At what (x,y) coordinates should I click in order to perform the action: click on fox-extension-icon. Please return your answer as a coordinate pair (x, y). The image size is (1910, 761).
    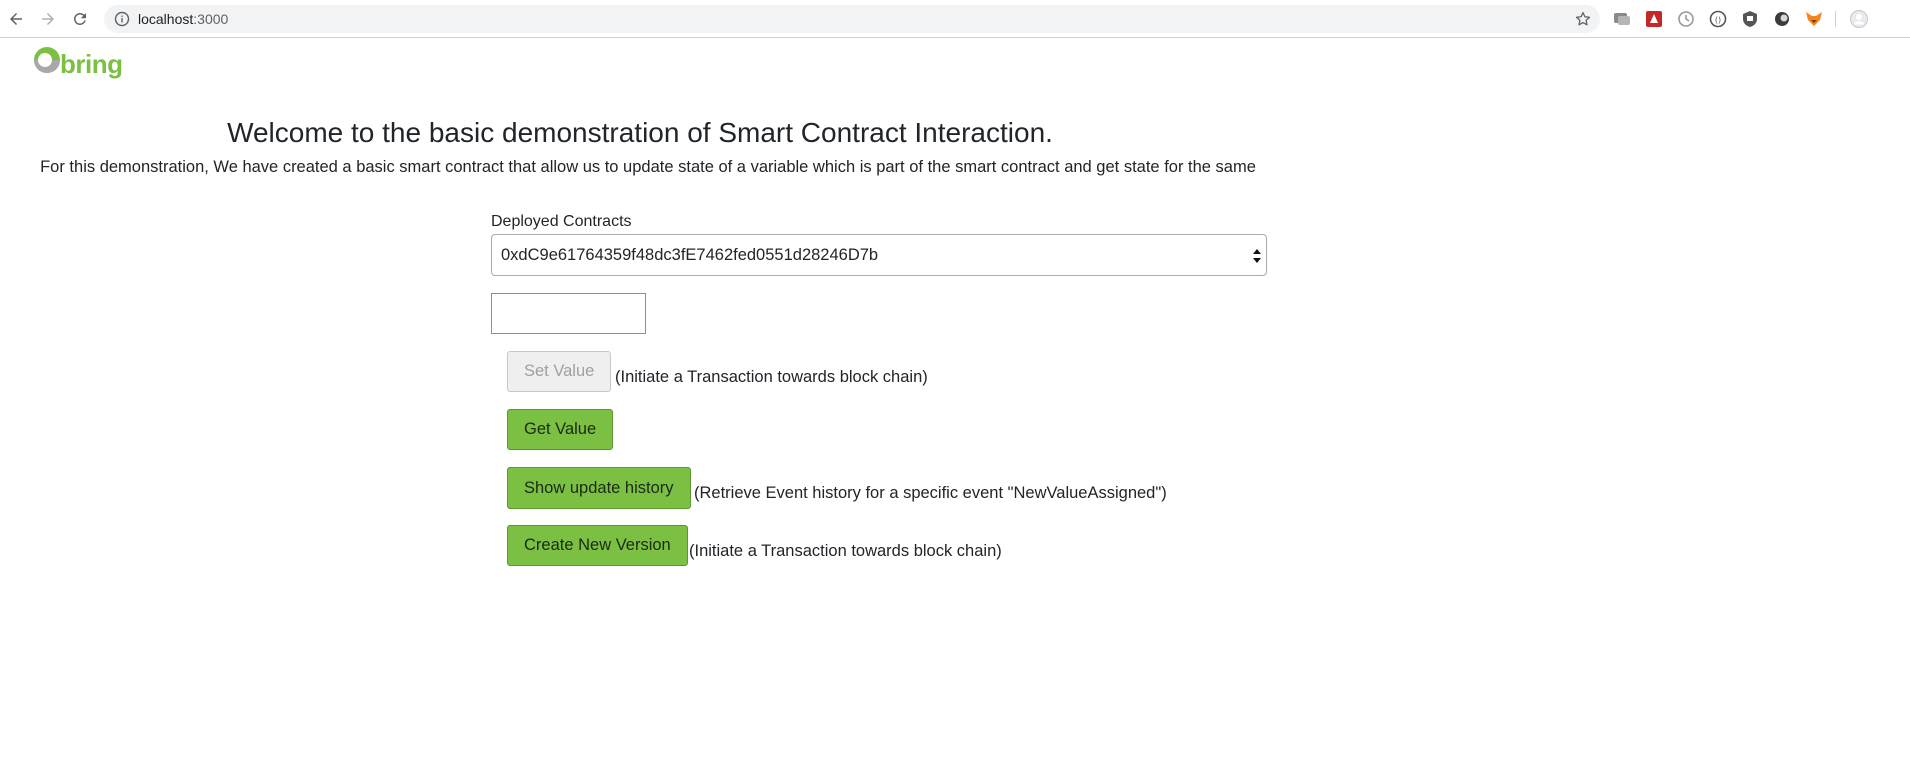
    Looking at the image, I should click on (1814, 19).